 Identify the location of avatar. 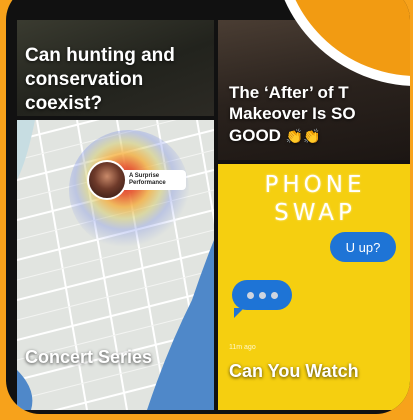
(107, 180).